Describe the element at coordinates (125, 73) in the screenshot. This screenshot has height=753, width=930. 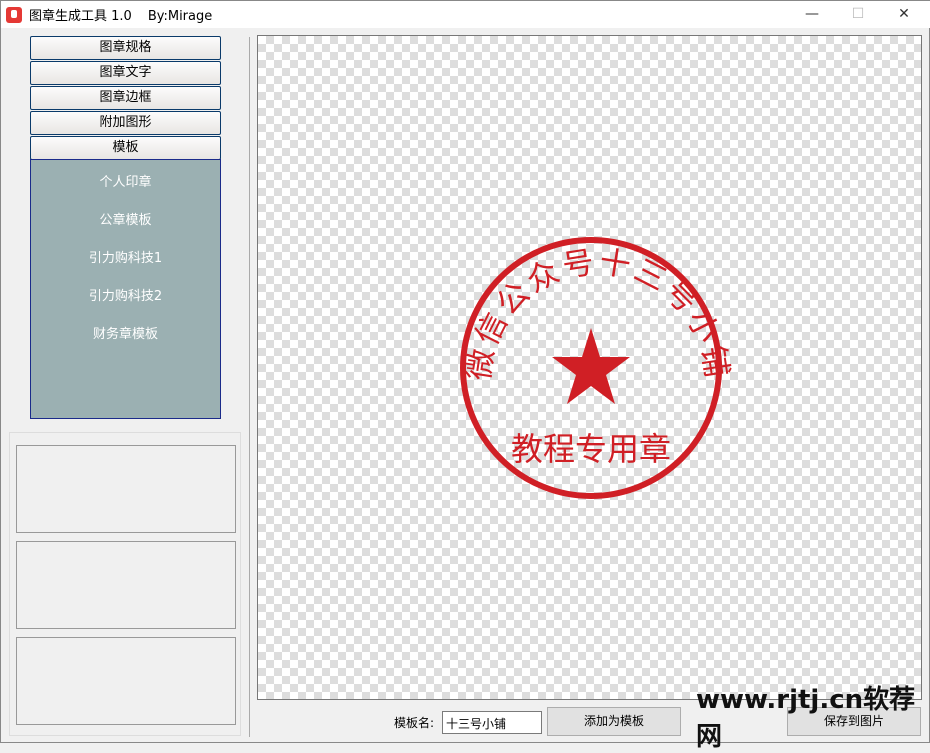
I see `nav-stamp-text: 图章文字` at that location.